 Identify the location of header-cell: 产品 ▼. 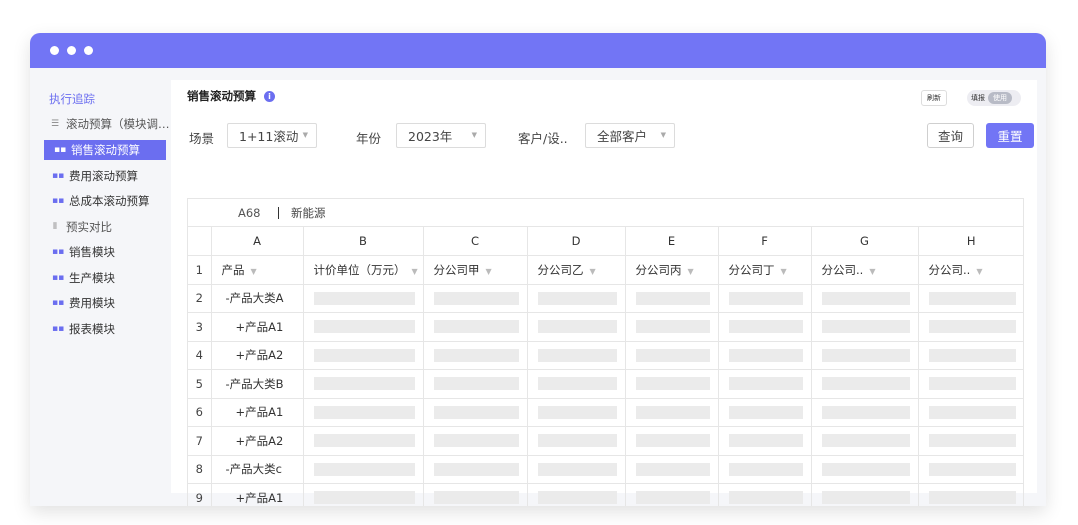
(257, 270).